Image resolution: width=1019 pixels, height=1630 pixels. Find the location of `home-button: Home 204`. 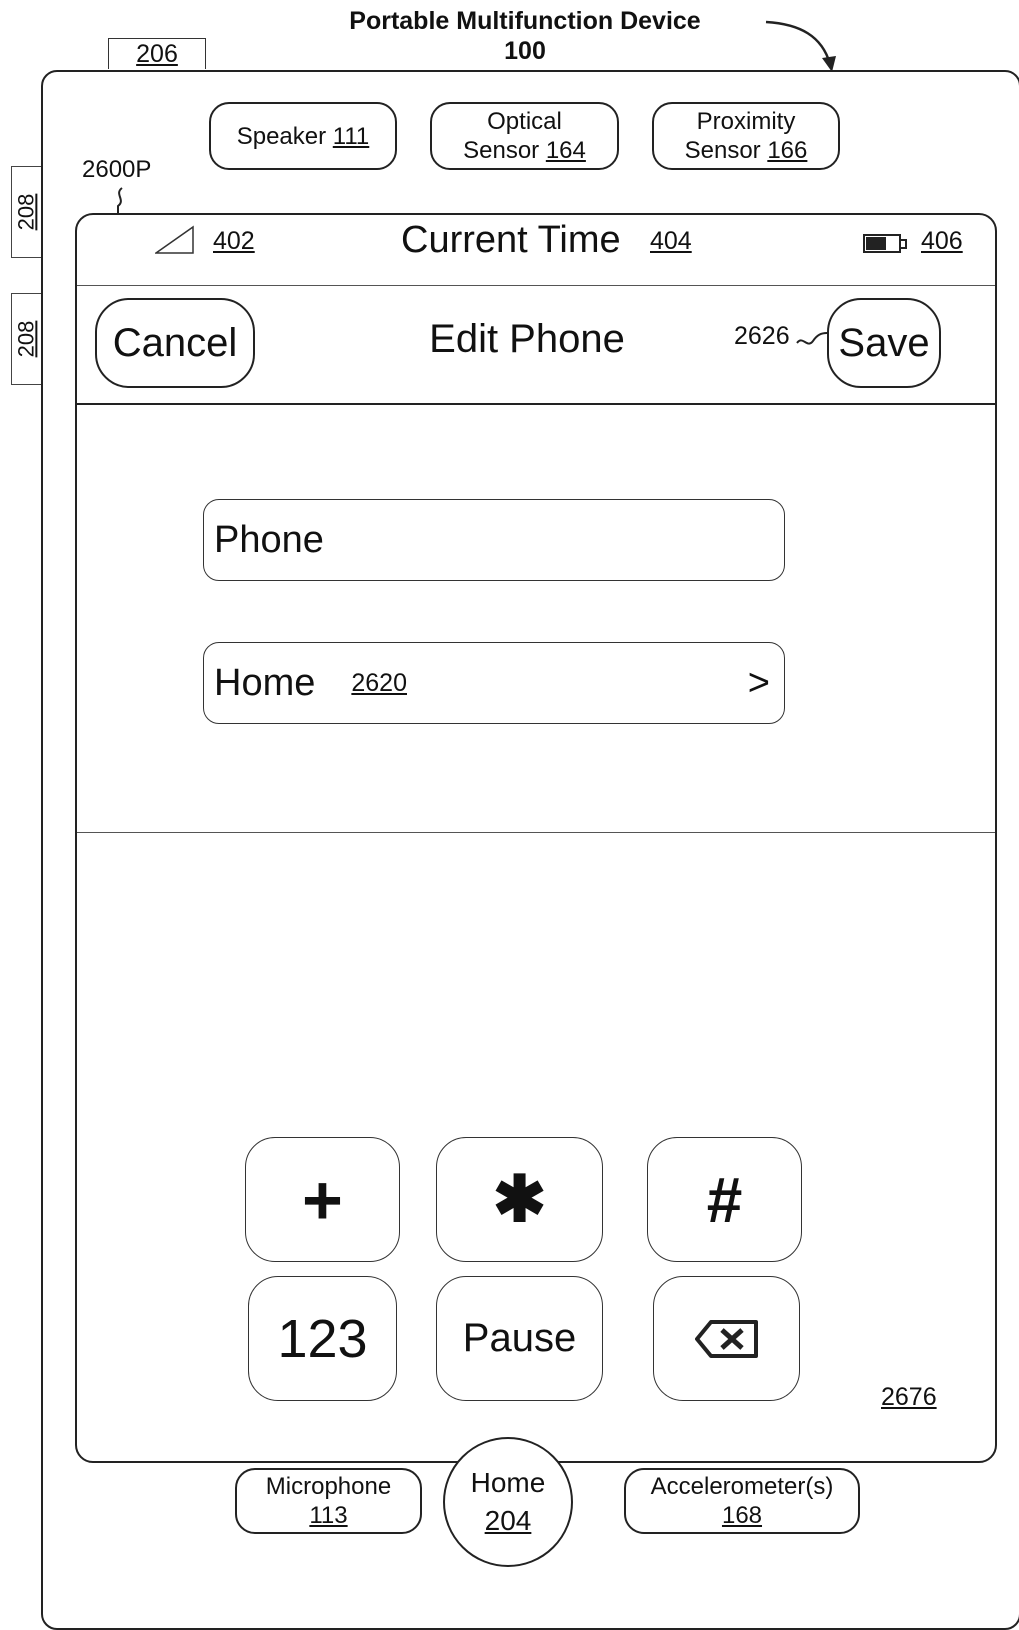

home-button: Home 204 is located at coordinates (508, 1502).